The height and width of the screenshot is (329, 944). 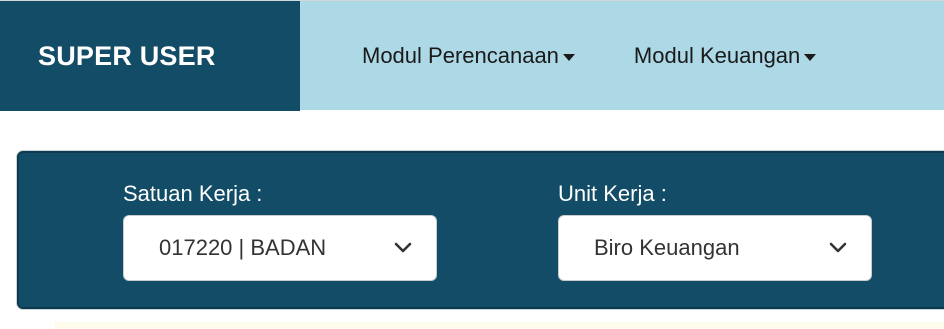 What do you see at coordinates (460, 55) in the screenshot?
I see `menu-modul-perencanaan-label: Modul Perencanaan` at bounding box center [460, 55].